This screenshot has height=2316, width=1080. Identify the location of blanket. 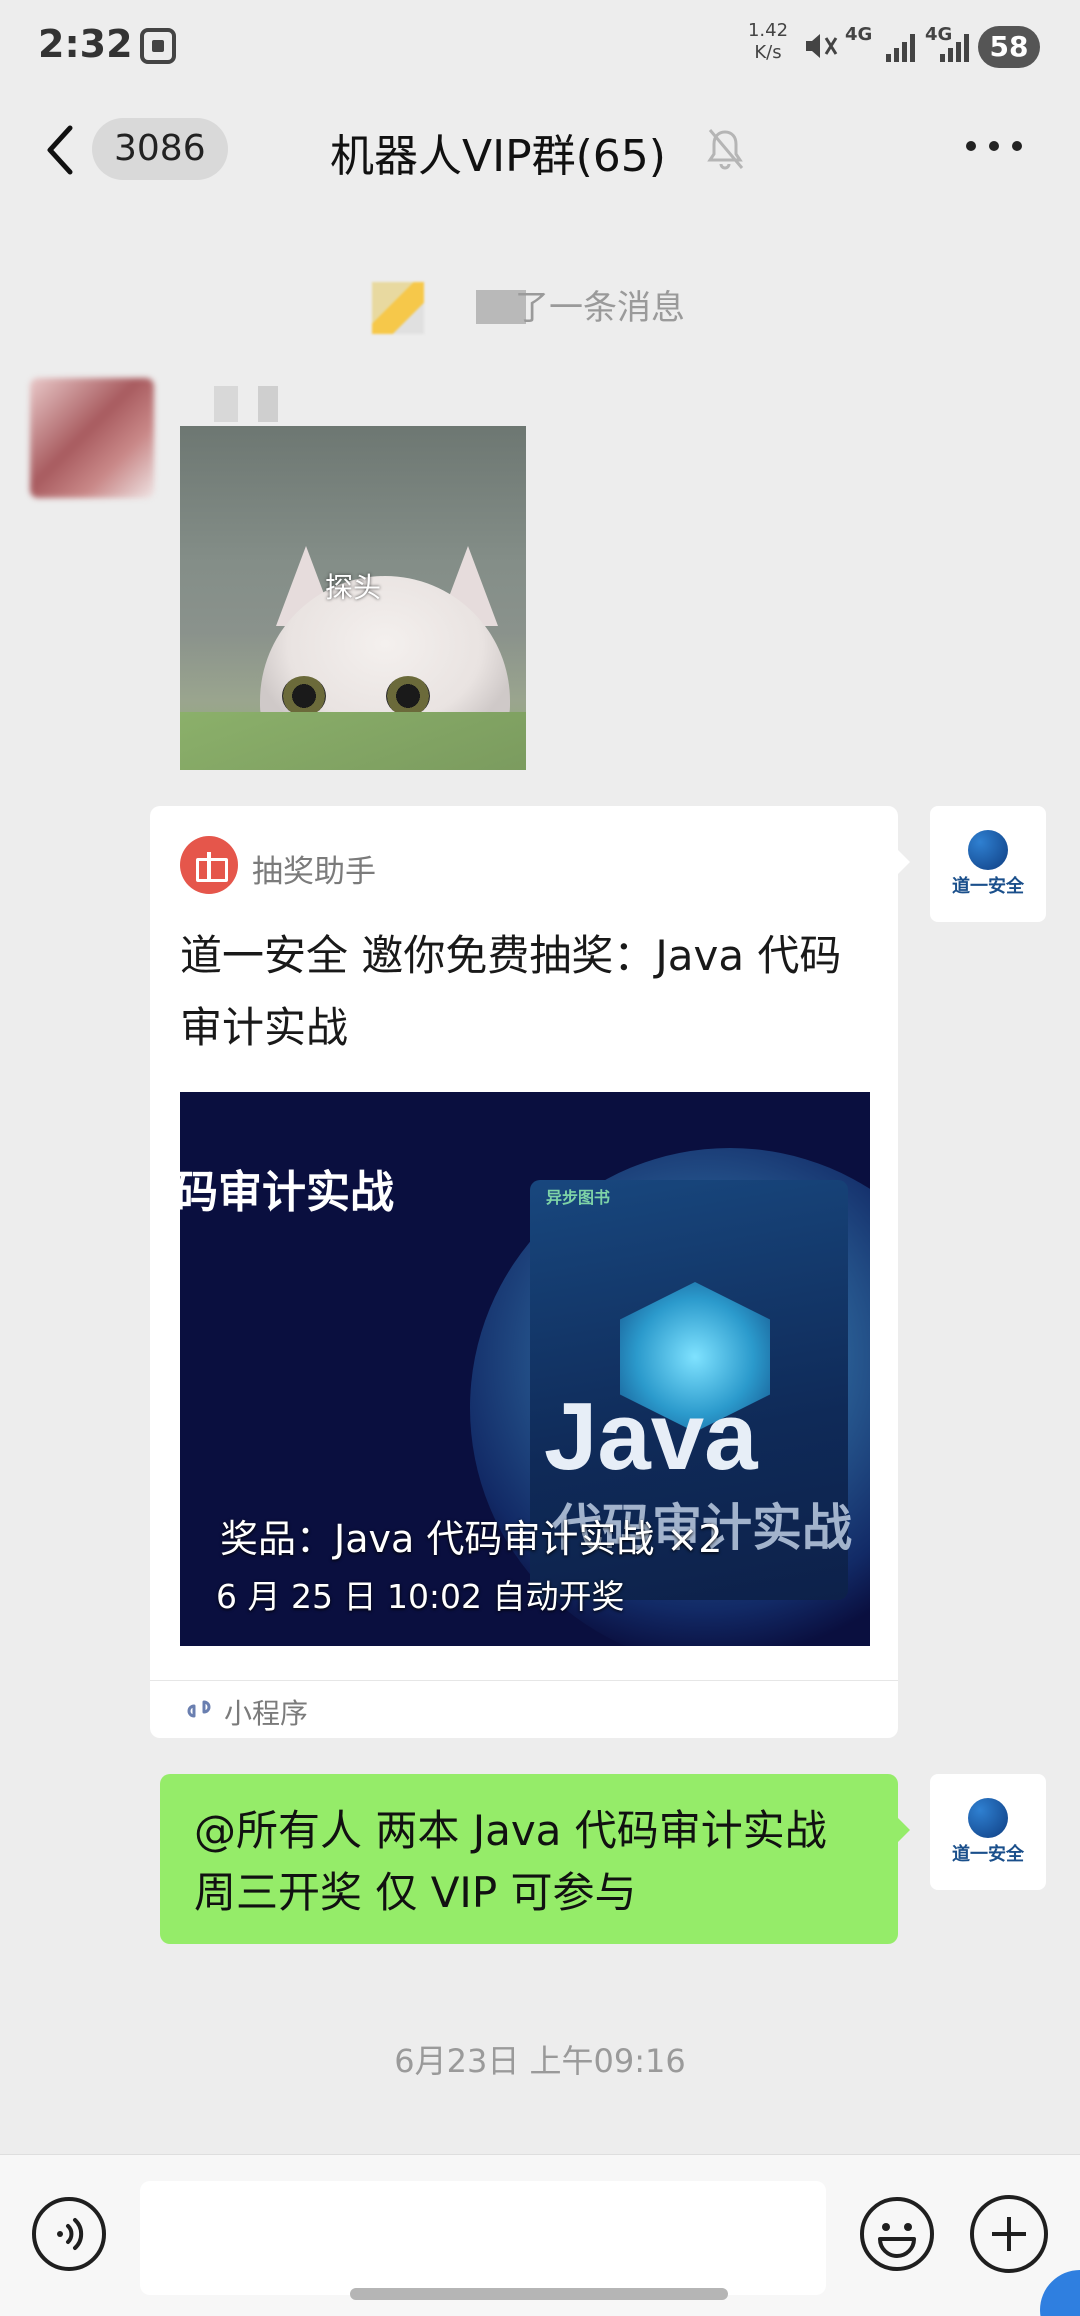
(353, 741).